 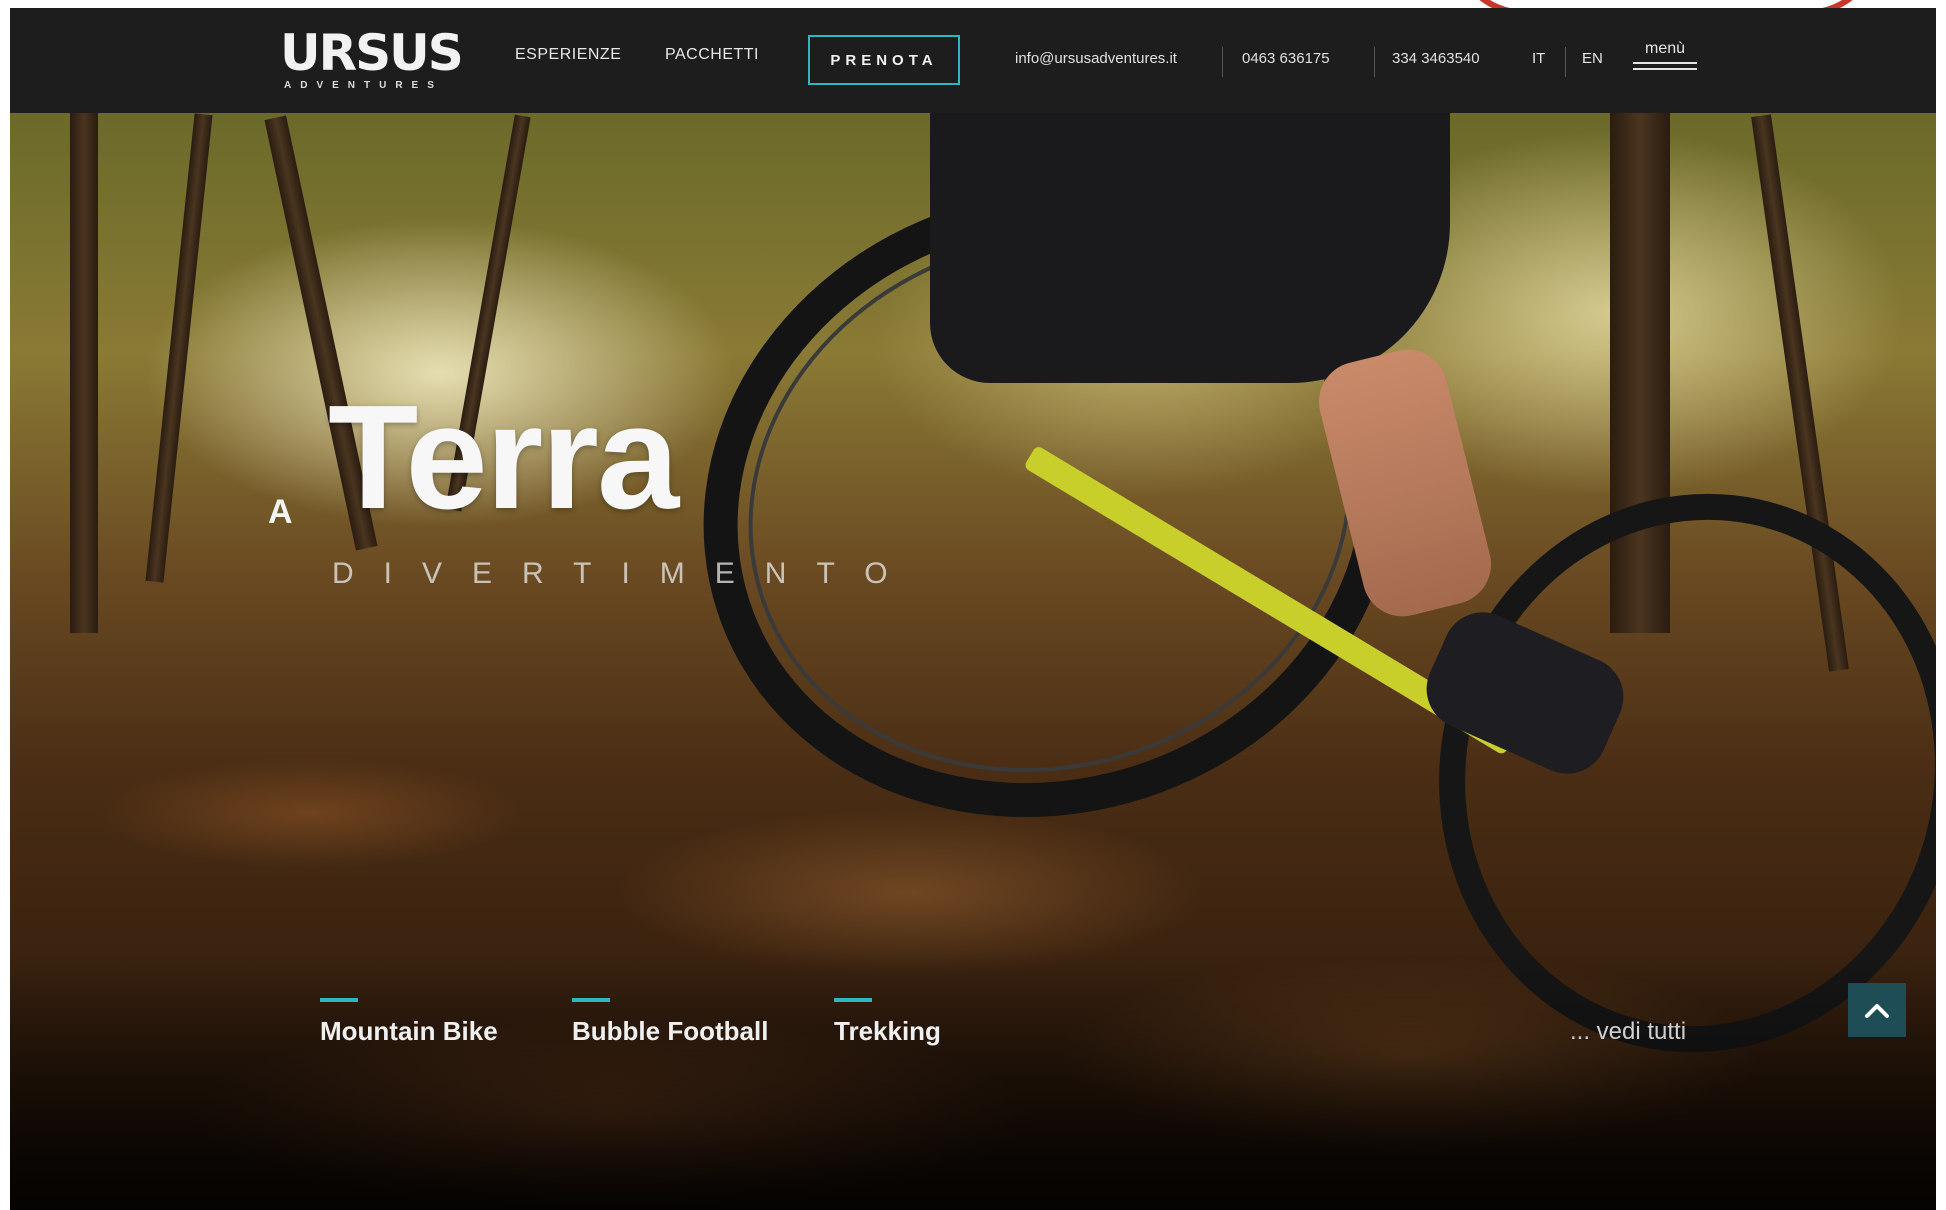 What do you see at coordinates (712, 55) in the screenshot?
I see `nav-link-pacchetti: PACCHETTI` at bounding box center [712, 55].